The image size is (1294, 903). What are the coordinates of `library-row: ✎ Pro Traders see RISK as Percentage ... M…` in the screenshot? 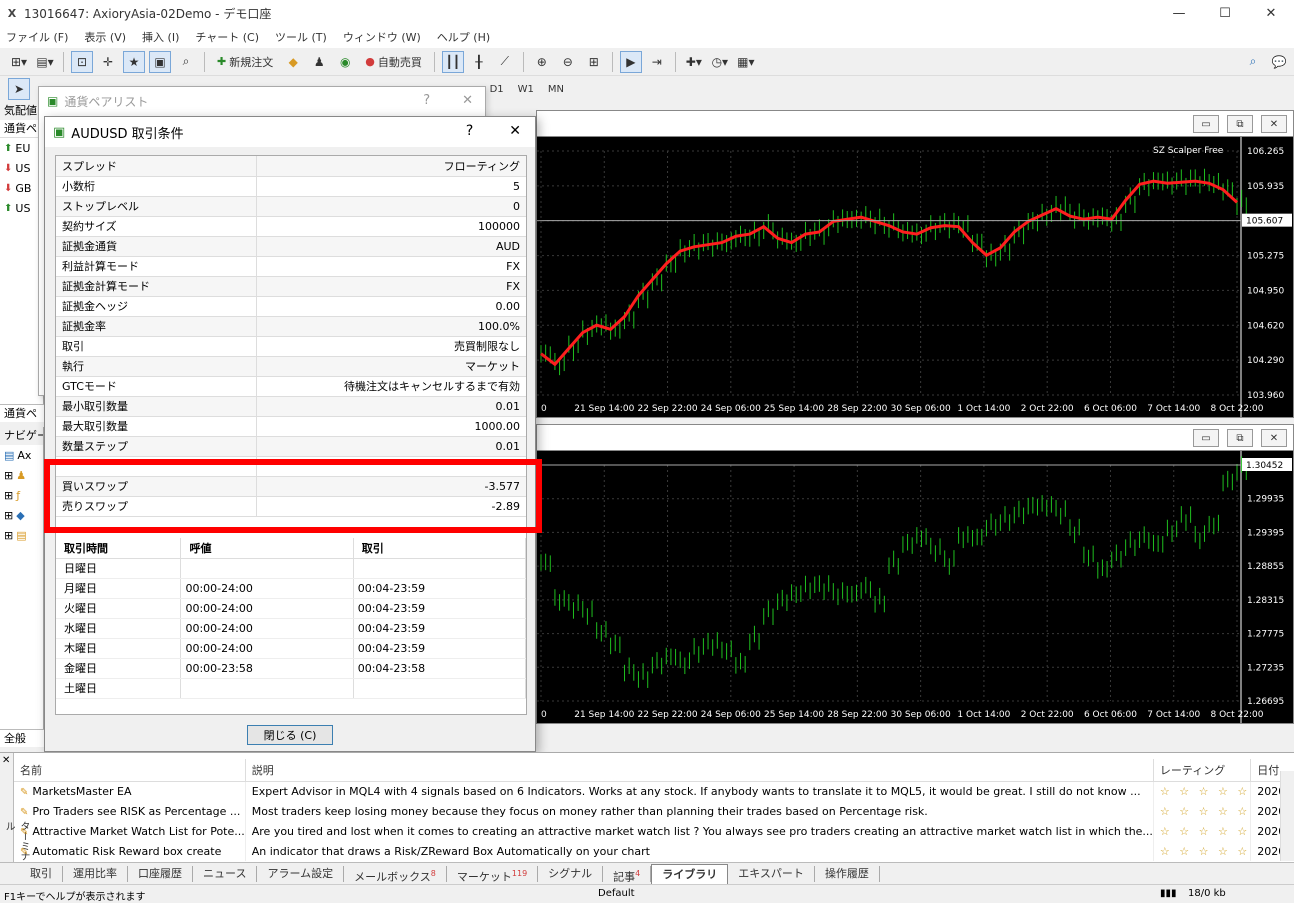 It's located at (654, 811).